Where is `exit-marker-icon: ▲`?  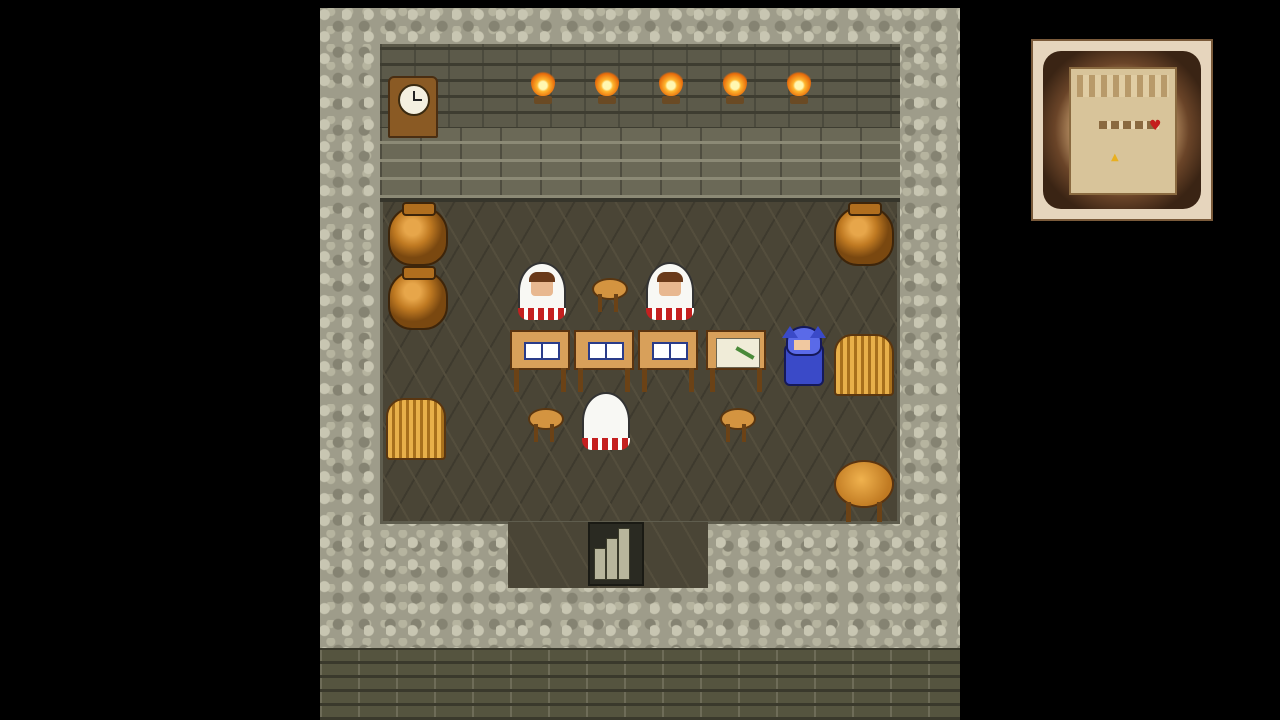 exit-marker-icon: ▲ is located at coordinates (1115, 157).